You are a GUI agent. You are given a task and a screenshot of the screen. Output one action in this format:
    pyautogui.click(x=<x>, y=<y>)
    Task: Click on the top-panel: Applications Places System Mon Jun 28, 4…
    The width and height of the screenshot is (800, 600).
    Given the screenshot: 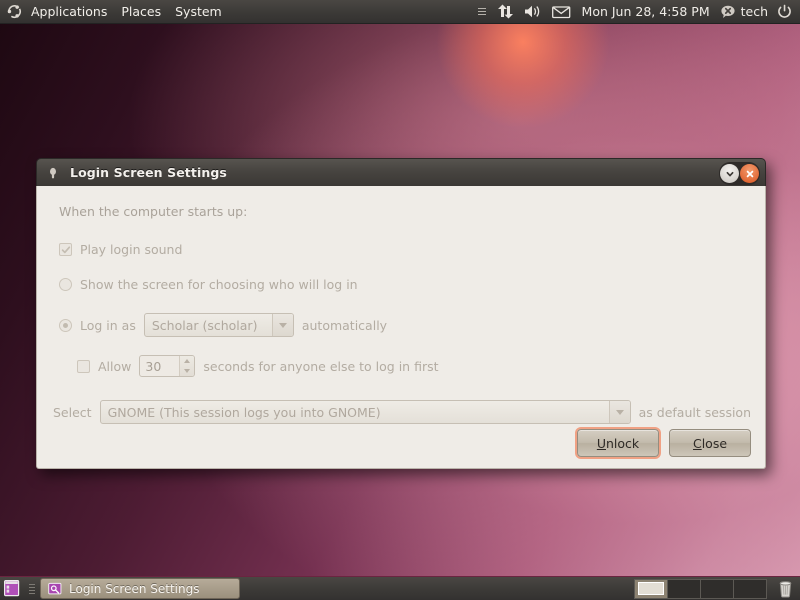 What is the action you would take?
    pyautogui.click(x=400, y=12)
    